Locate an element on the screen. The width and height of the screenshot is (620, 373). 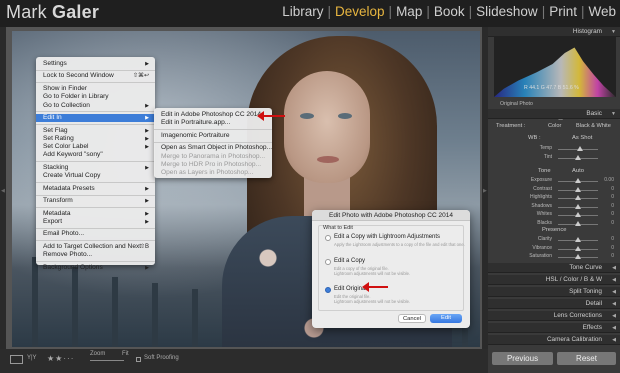
panel-header-tone-curve: Tone Curve is located at coordinates (554, 268).